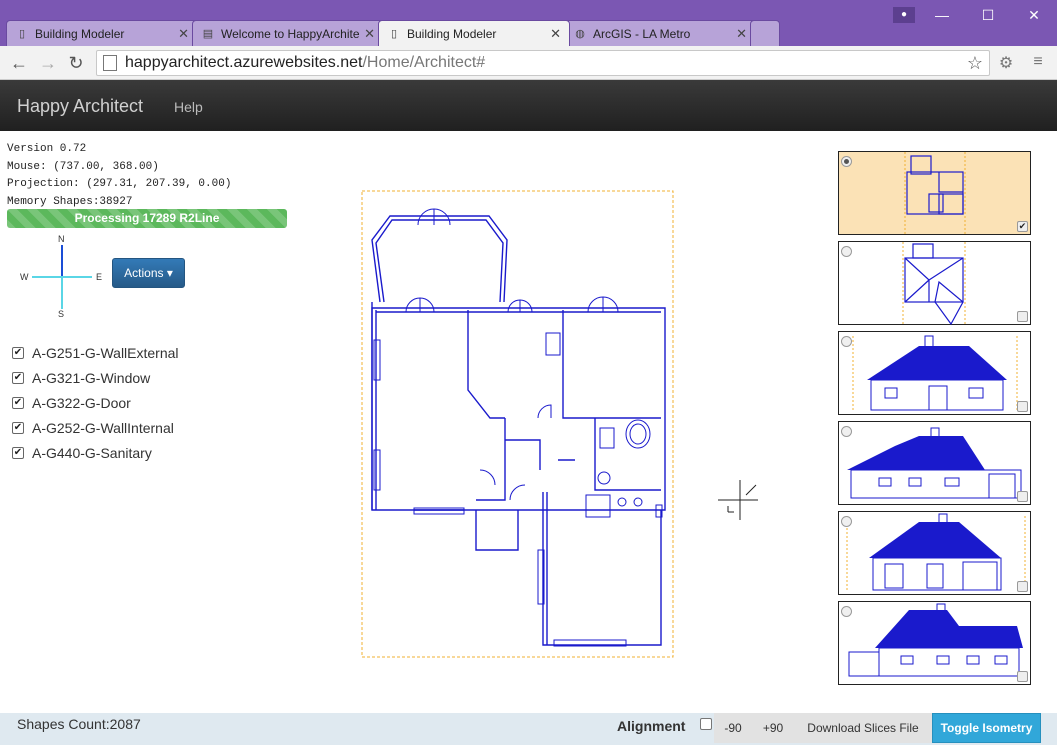  Describe the element at coordinates (188, 107) in the screenshot. I see `help-link: Help` at that location.